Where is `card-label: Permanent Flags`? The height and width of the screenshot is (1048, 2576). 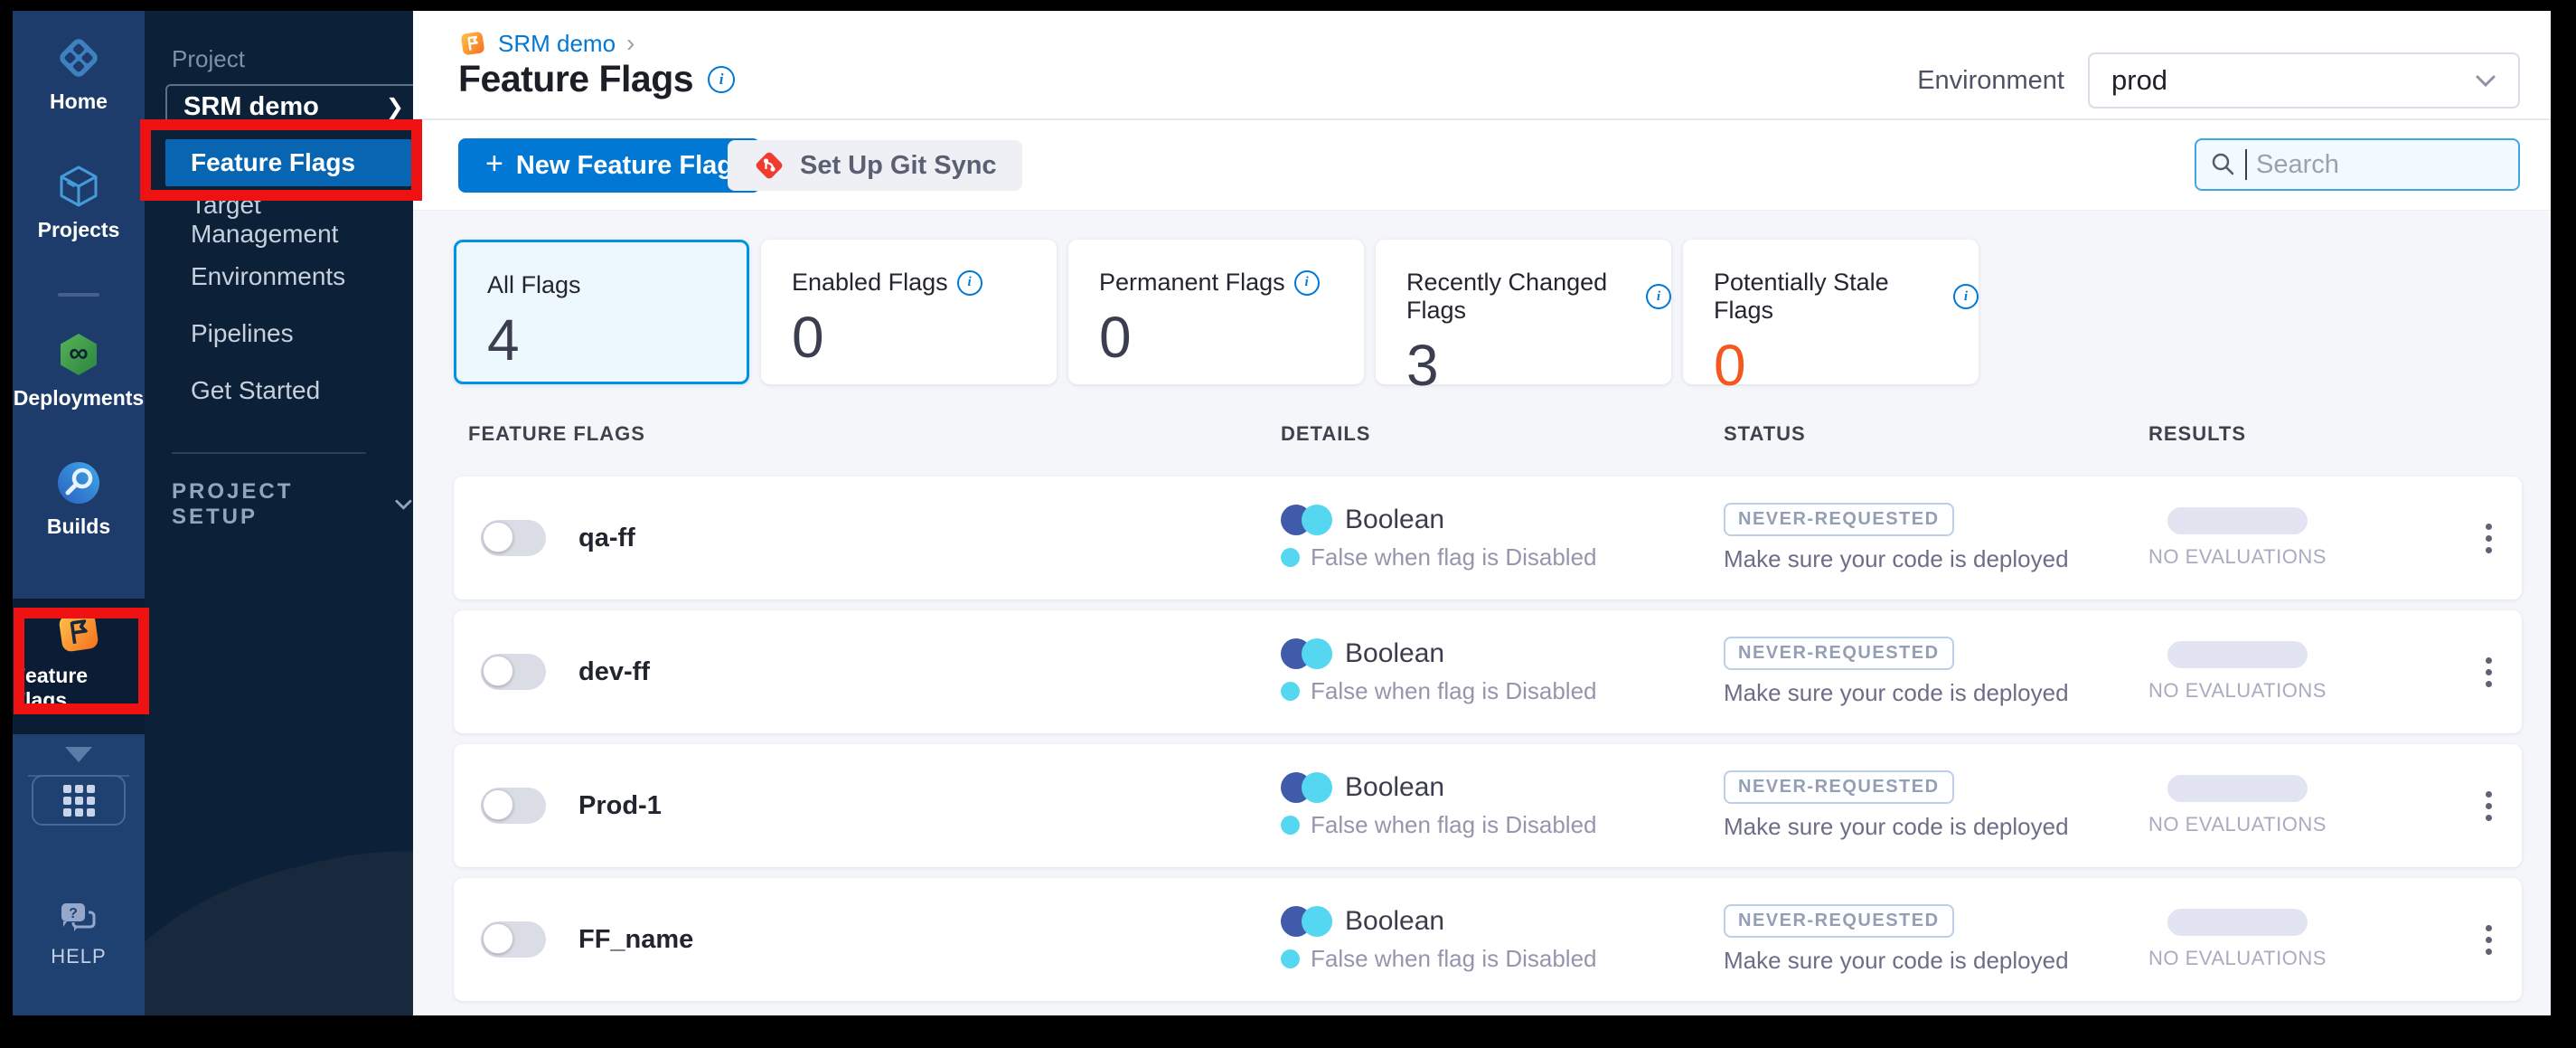
card-label: Permanent Flags is located at coordinates (1192, 282).